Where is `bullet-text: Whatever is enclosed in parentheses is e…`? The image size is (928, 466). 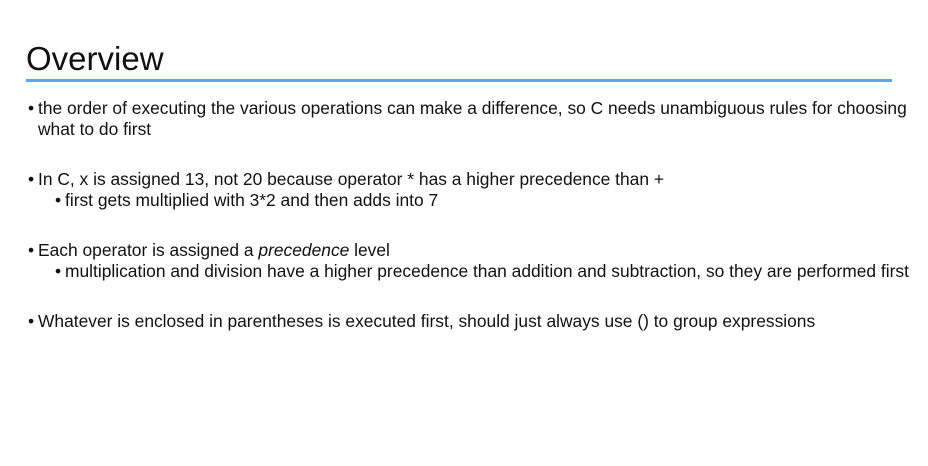 bullet-text: Whatever is enclosed in parentheses is e… is located at coordinates (427, 321).